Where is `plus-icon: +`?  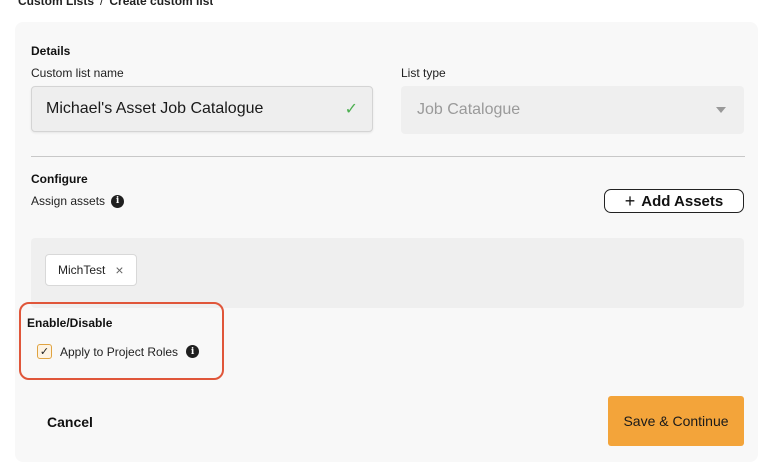 plus-icon: + is located at coordinates (630, 201).